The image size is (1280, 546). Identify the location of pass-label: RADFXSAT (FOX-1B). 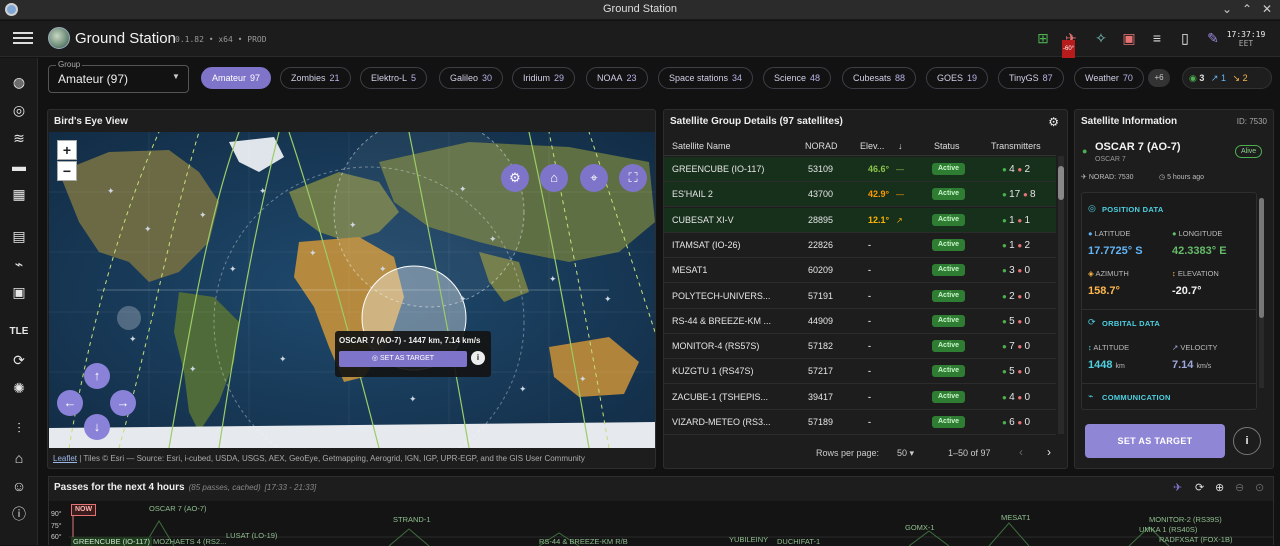
(1195, 539).